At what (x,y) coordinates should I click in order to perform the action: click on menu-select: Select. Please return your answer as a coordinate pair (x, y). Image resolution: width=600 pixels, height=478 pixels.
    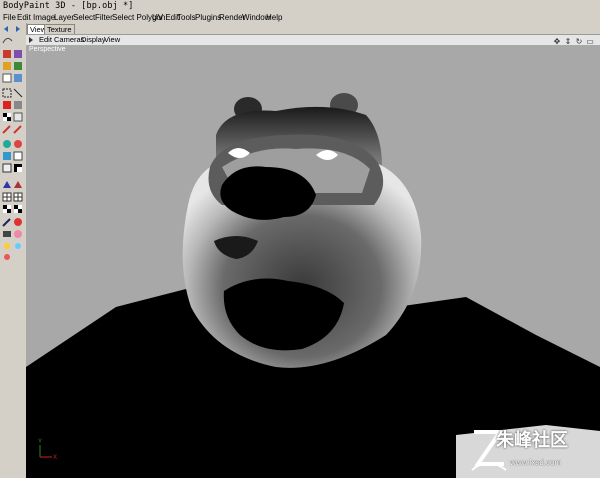
    Looking at the image, I should click on (84, 17).